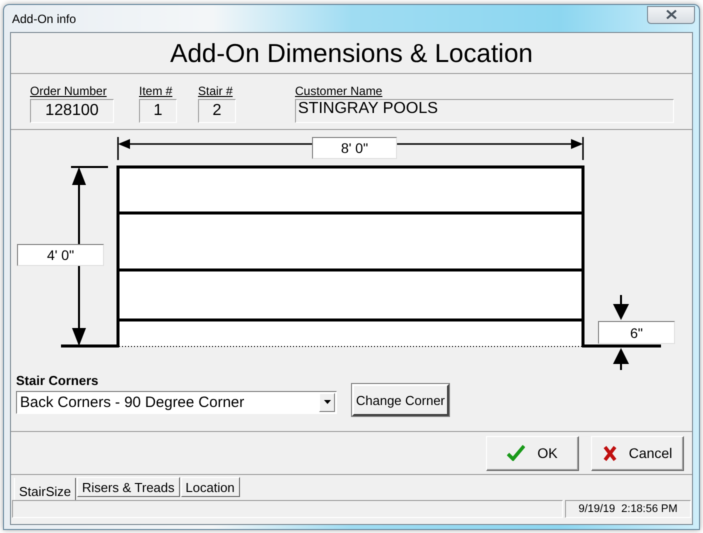 The height and width of the screenshot is (533, 703). Describe the element at coordinates (516, 453) in the screenshot. I see `checkmark-icon` at that location.